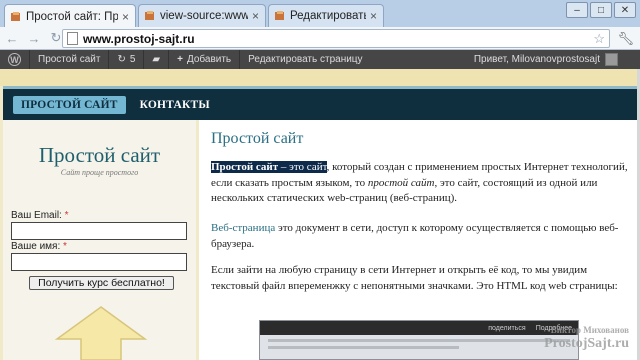 This screenshot has width=640, height=360. What do you see at coordinates (586, 343) in the screenshot?
I see `watermark-site: ProstojSajt.ru` at bounding box center [586, 343].